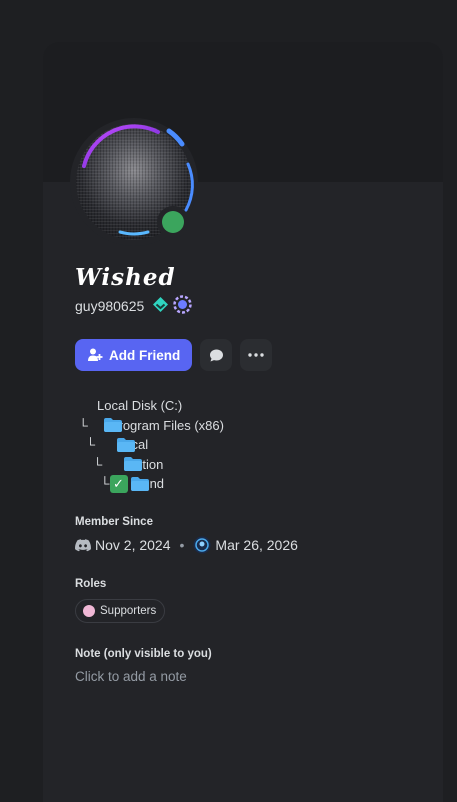 This screenshot has height=802, width=457. I want to click on server-join-date: Mar 26, 2026, so click(256, 545).